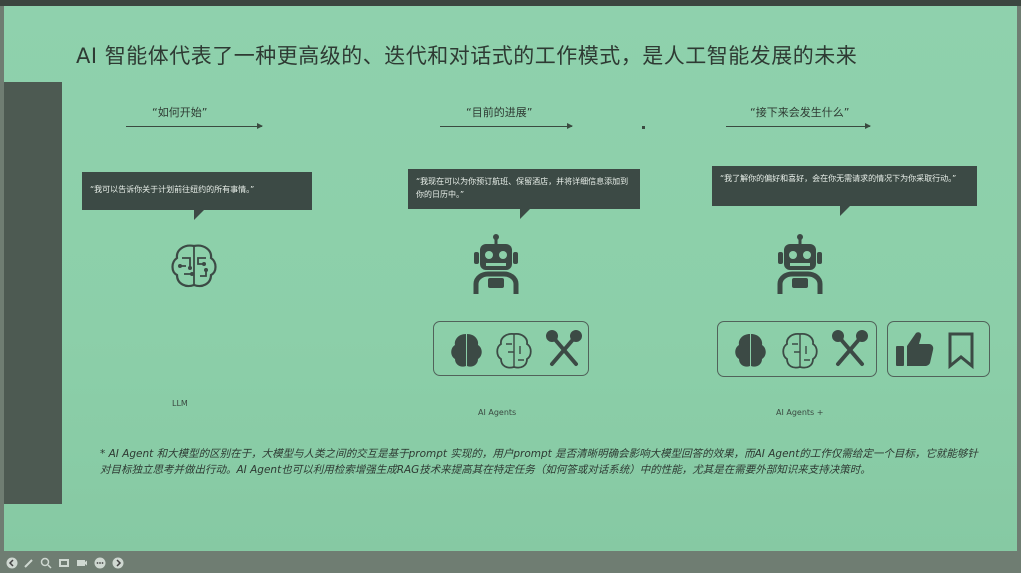 Image resolution: width=1021 pixels, height=573 pixels. Describe the element at coordinates (64, 560) in the screenshot. I see `slides-icon` at that location.